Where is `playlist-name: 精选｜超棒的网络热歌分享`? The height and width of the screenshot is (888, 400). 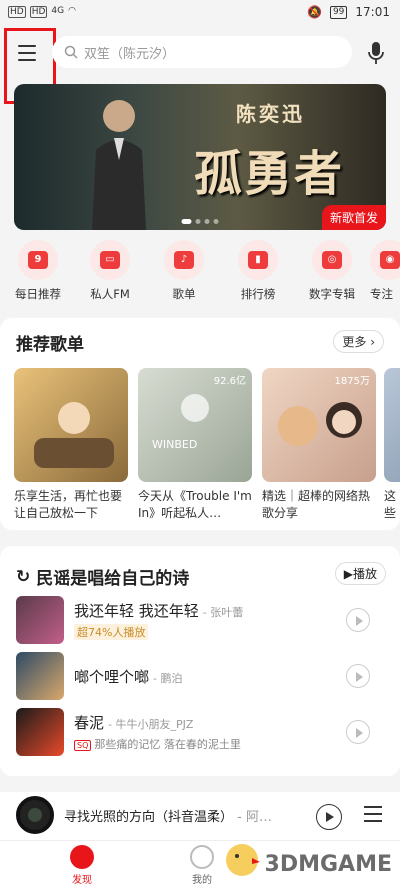
playlist-name: 精选｜超棒的网络热歌分享 is located at coordinates (316, 504).